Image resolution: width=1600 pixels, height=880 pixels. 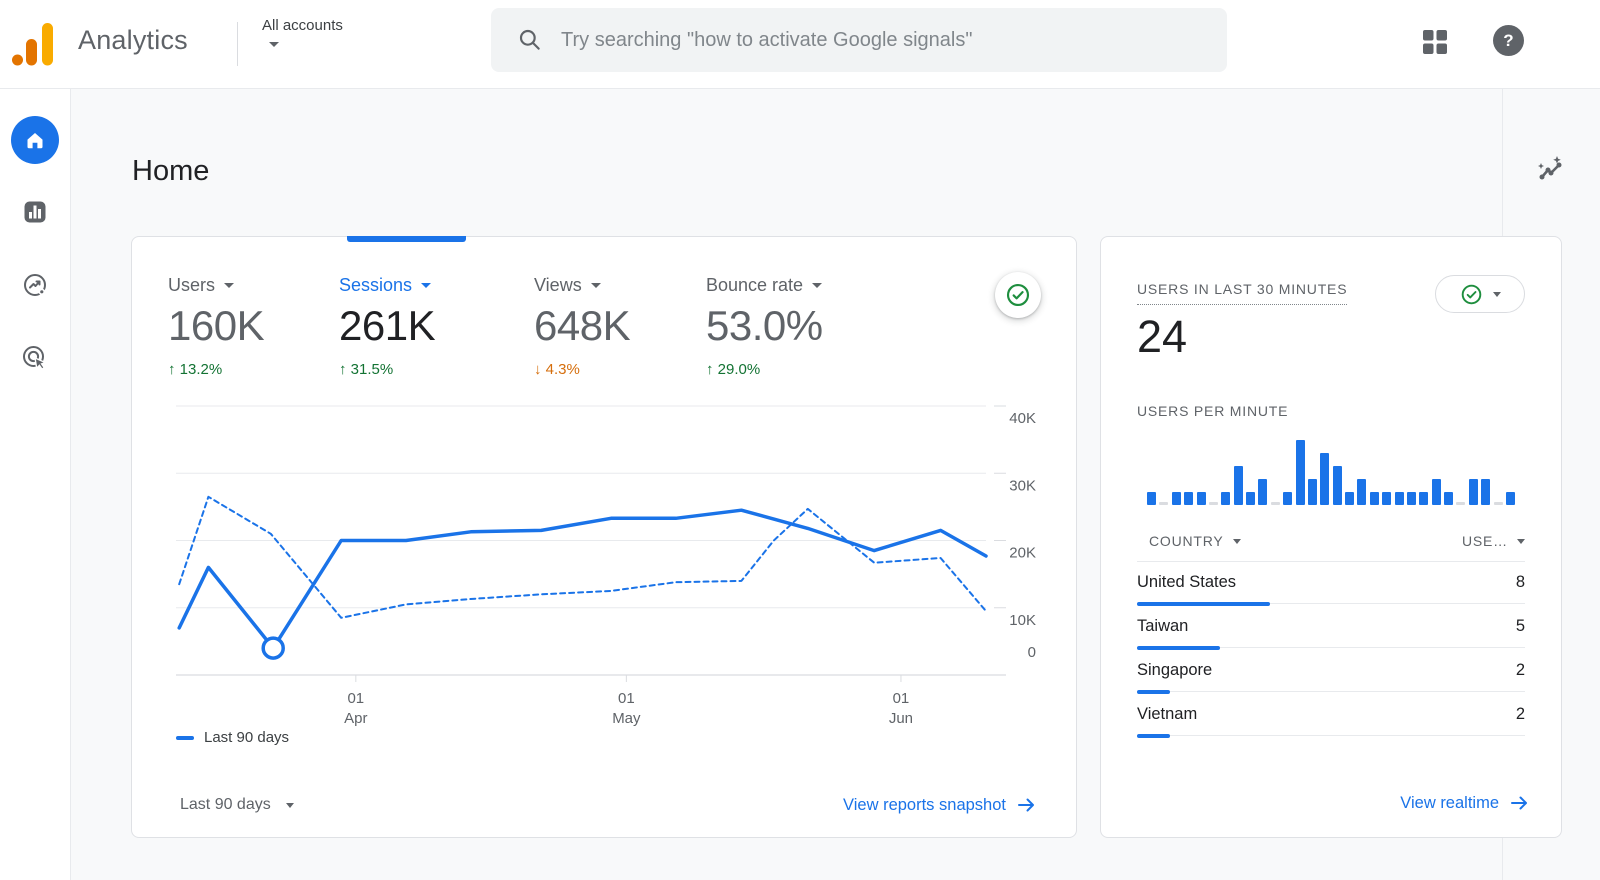 I want to click on metric-selector: Bounce rate, so click(x=821, y=285).